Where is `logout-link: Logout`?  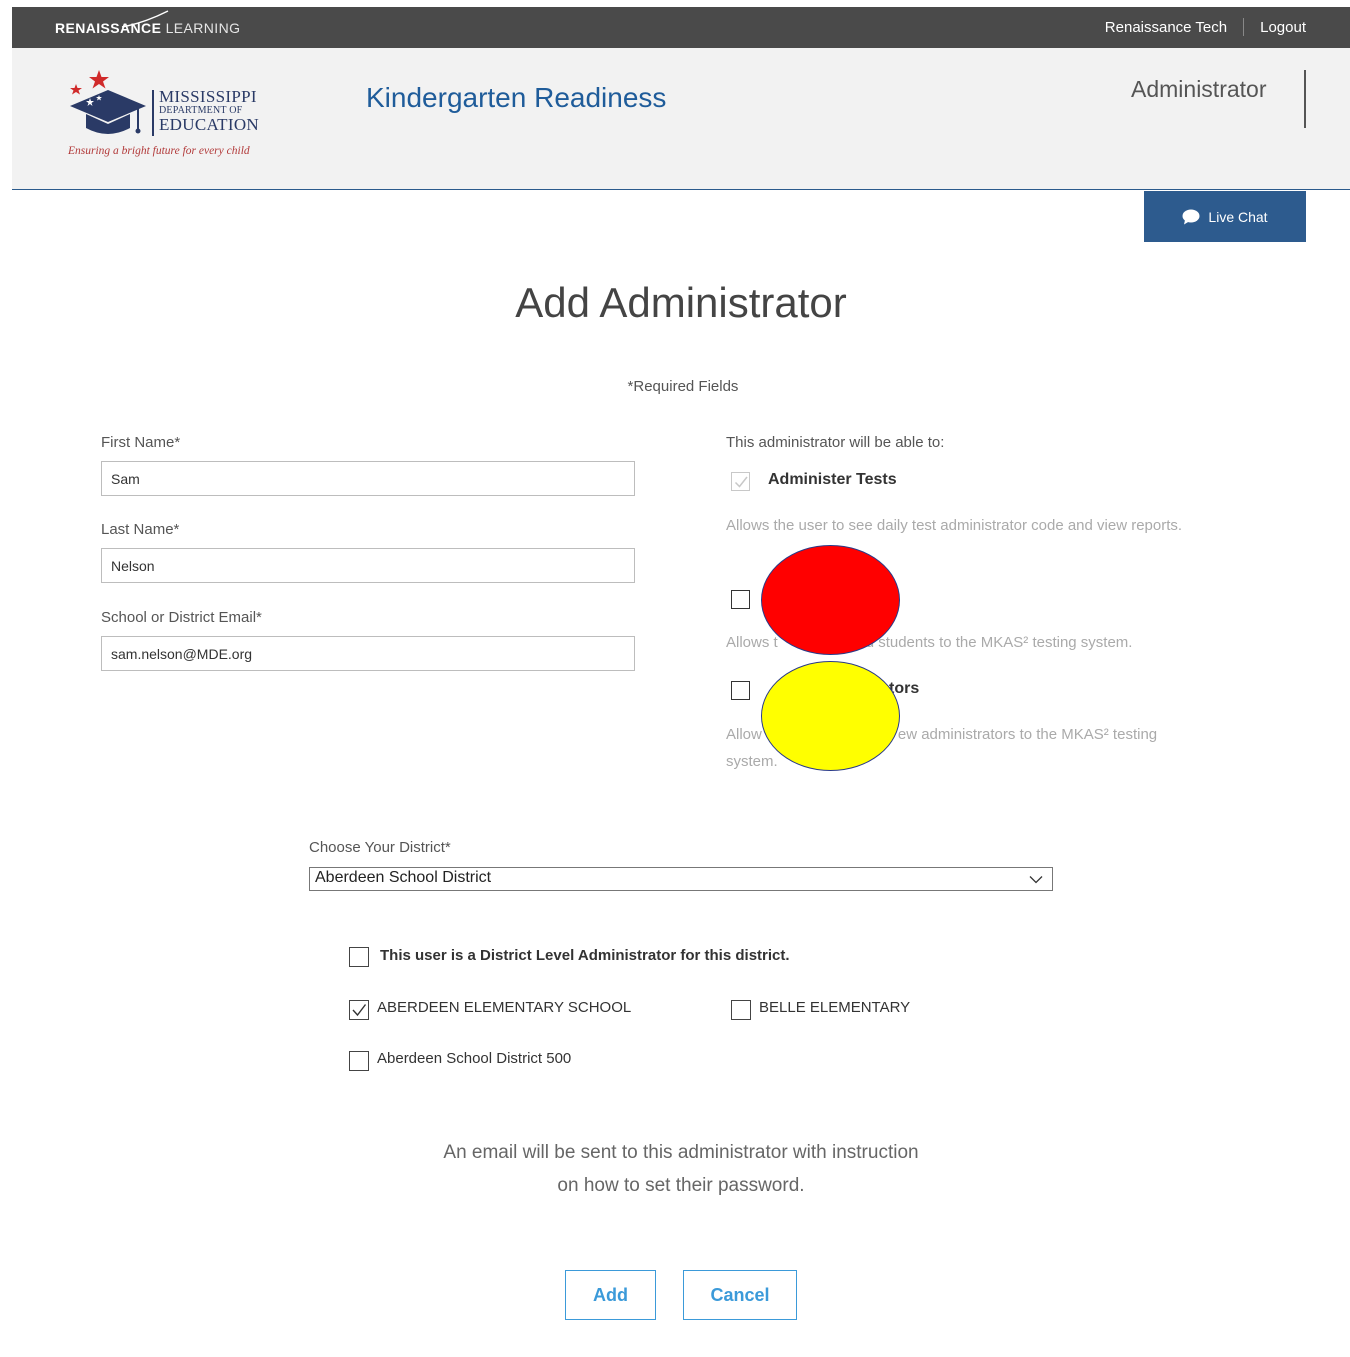
logout-link: Logout is located at coordinates (1283, 27).